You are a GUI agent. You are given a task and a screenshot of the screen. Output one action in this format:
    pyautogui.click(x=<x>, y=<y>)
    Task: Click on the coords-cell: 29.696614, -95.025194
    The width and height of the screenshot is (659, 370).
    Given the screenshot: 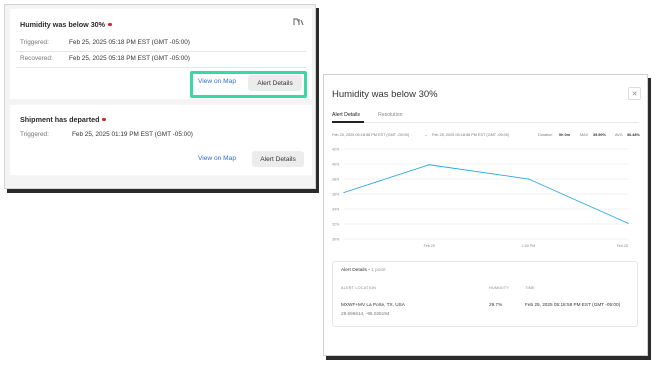 What is the action you would take?
    pyautogui.click(x=365, y=313)
    